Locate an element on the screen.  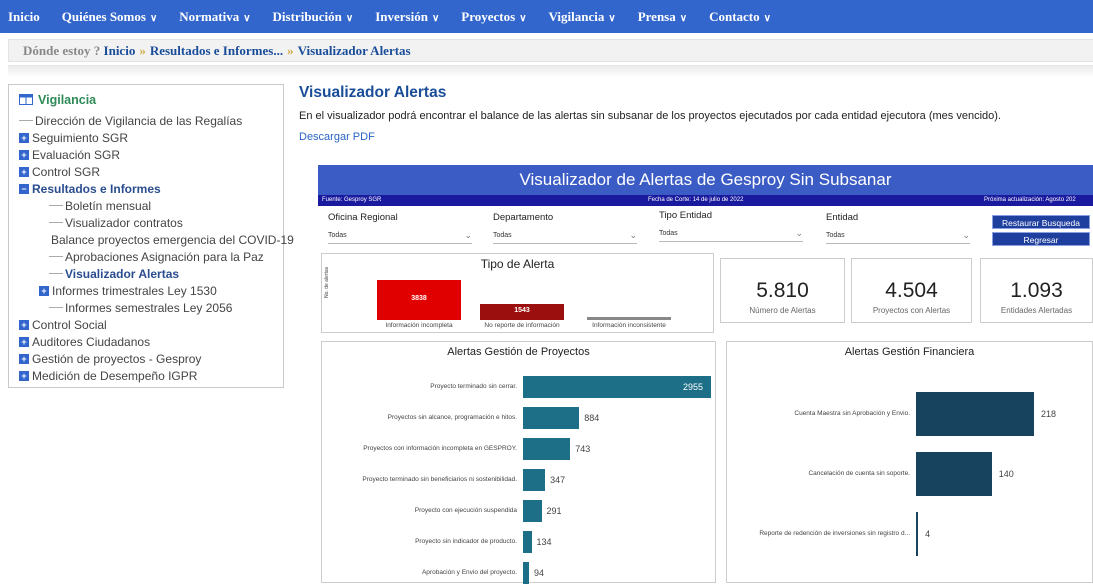
sidebar-item: + Auditores Ciudadanos is located at coordinates (151, 341).